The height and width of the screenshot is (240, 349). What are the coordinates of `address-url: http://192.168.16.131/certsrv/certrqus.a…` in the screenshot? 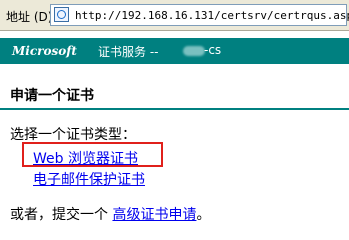 It's located at (212, 15).